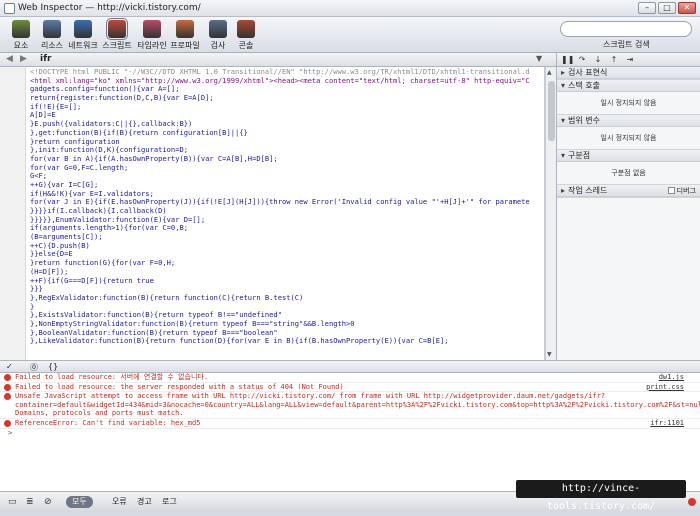 This screenshot has width=700, height=516. I want to click on tab-label: 네트워크, so click(83, 45).